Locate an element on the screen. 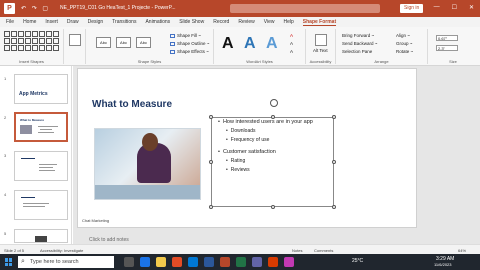 Image resolution: width=480 pixels, height=270 pixels. bullet-item: Downloads is located at coordinates (265, 131).